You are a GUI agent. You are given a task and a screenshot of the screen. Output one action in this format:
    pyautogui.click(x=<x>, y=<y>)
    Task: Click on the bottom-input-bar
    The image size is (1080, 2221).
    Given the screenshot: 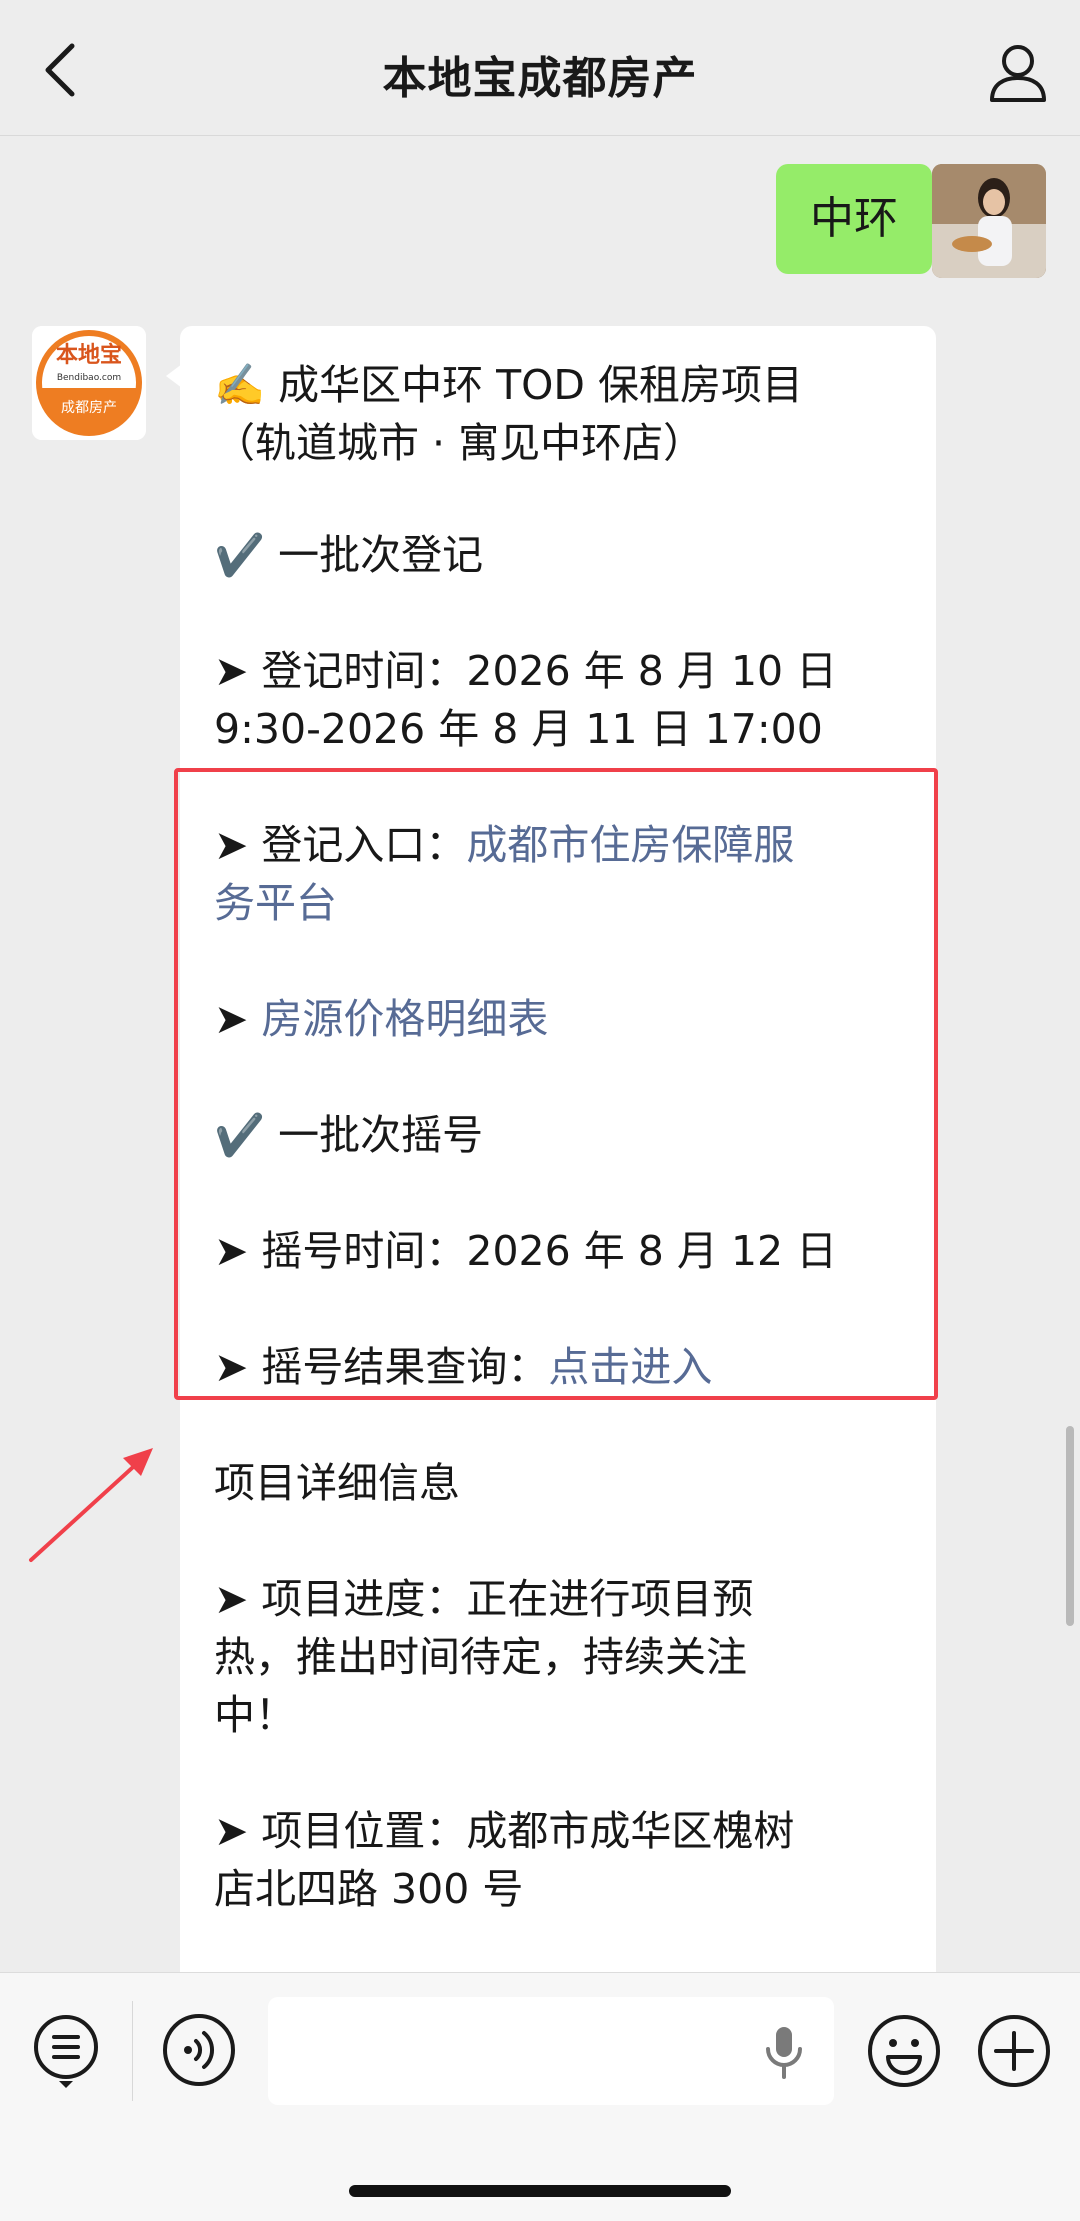 What is the action you would take?
    pyautogui.click(x=540, y=2096)
    